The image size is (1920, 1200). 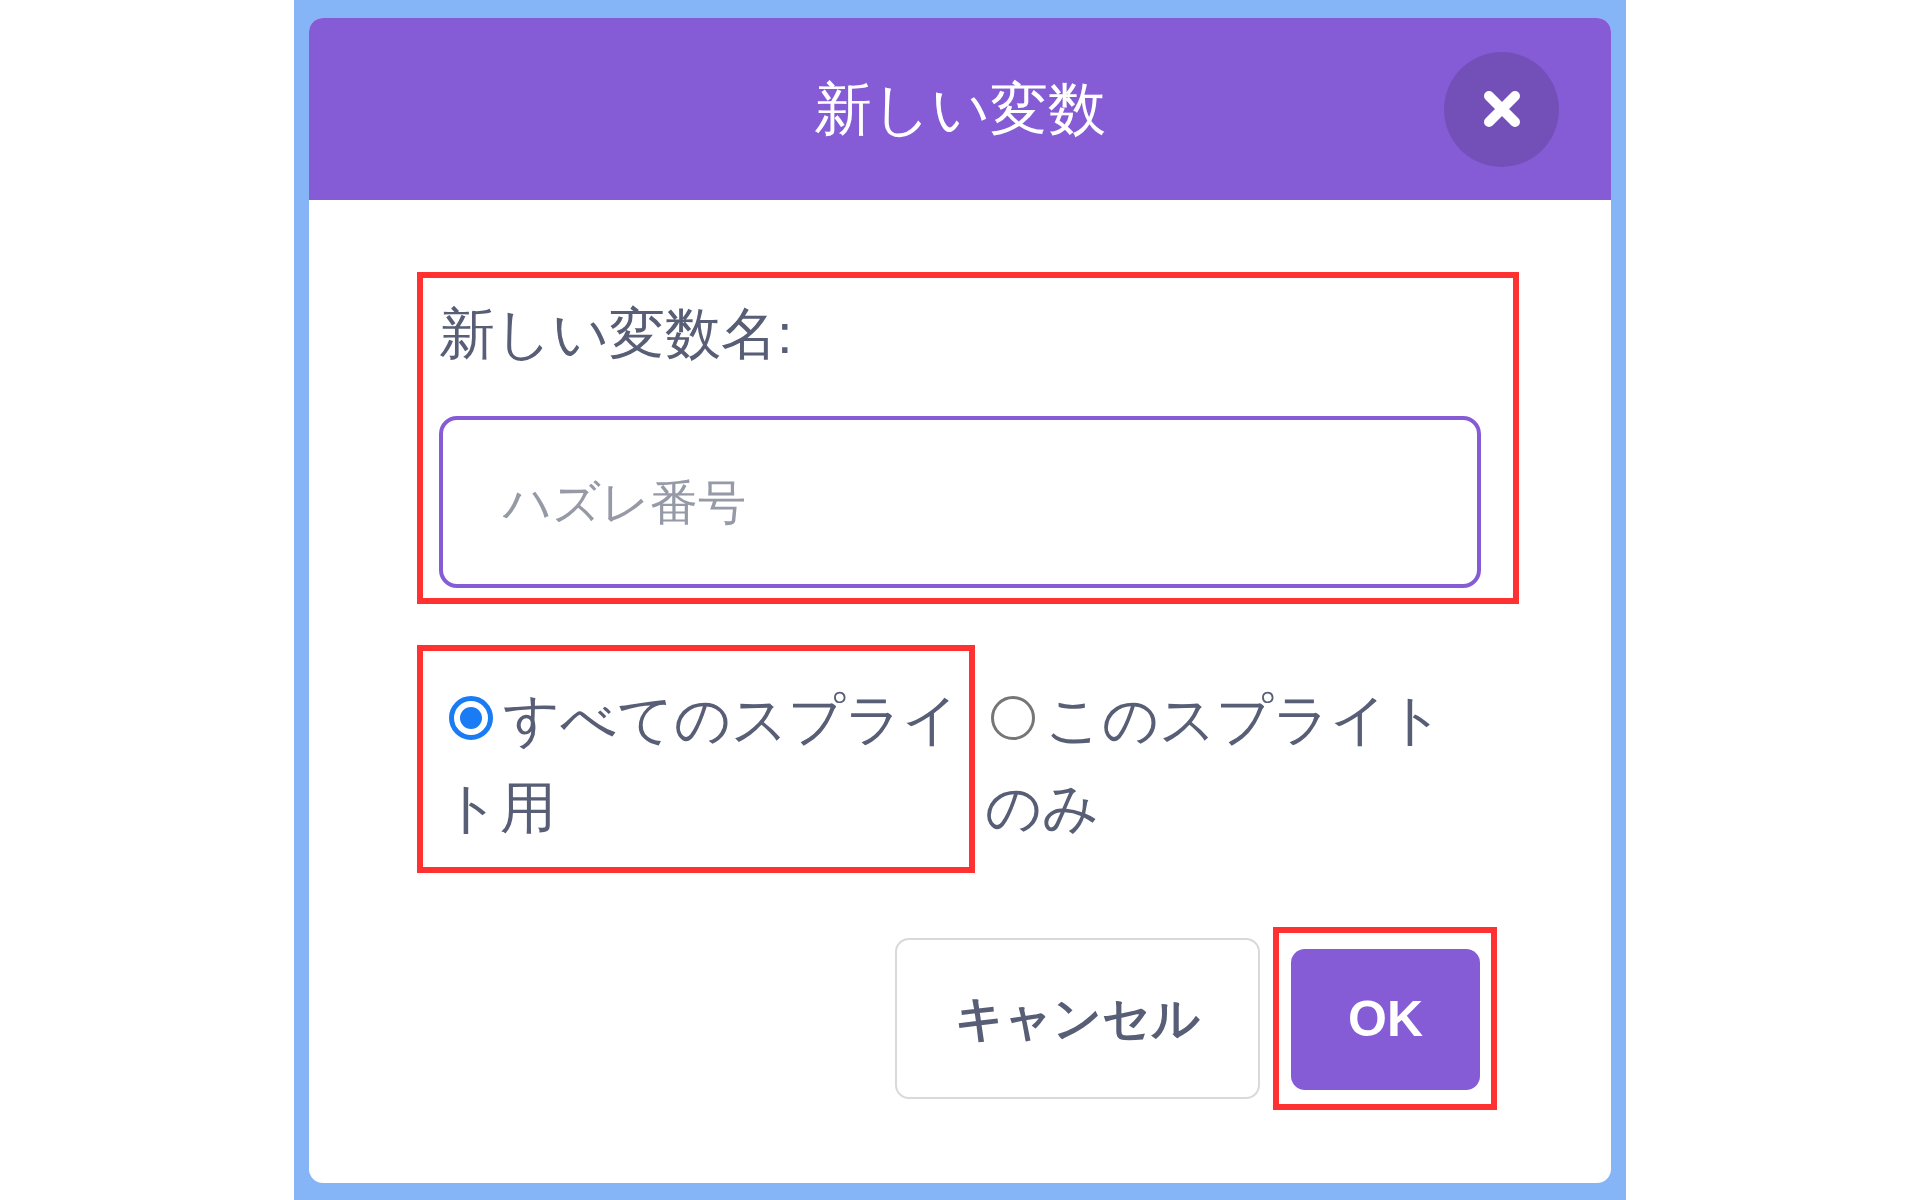 I want to click on field-label: 新しい変数名:, so click(x=616, y=334).